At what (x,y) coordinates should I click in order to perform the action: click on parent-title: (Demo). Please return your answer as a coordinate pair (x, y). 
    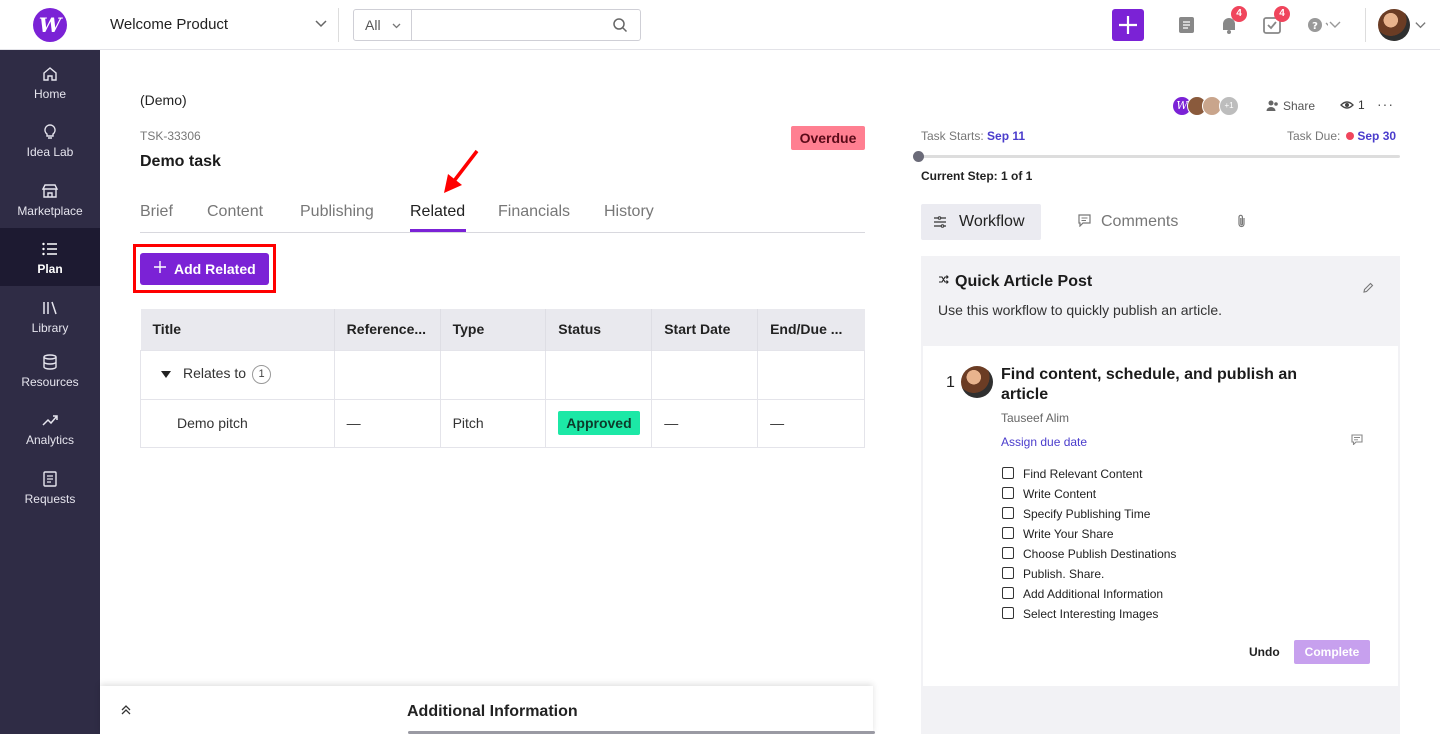
    Looking at the image, I should click on (163, 100).